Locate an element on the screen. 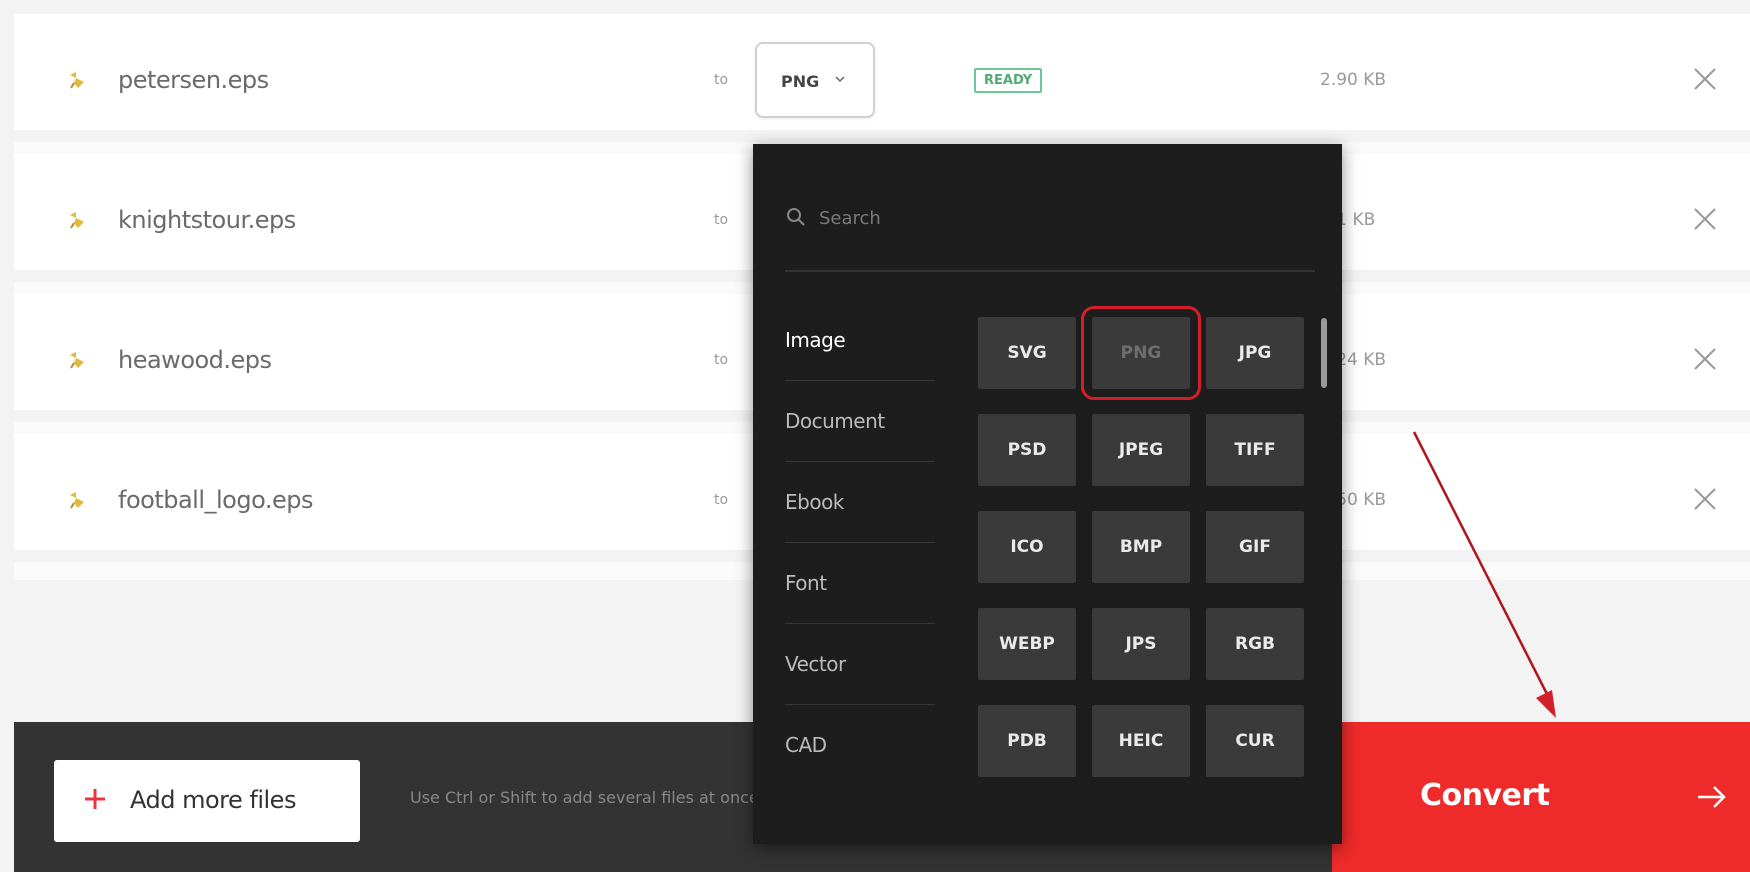  file-row: petersen.eps to PNG READY 2.90 KB is located at coordinates (882, 78).